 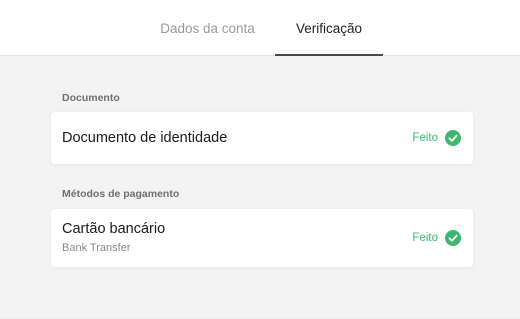 What do you see at coordinates (262, 138) in the screenshot?
I see `document-card: Documento de identidade Feito` at bounding box center [262, 138].